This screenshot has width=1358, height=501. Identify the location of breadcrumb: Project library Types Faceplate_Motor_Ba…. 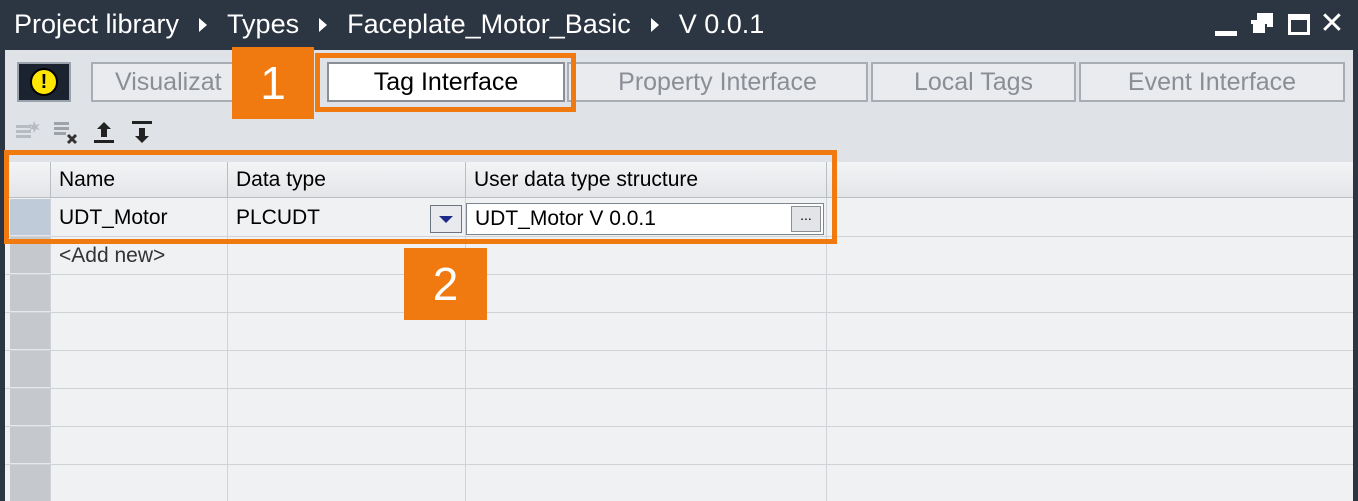
(389, 24).